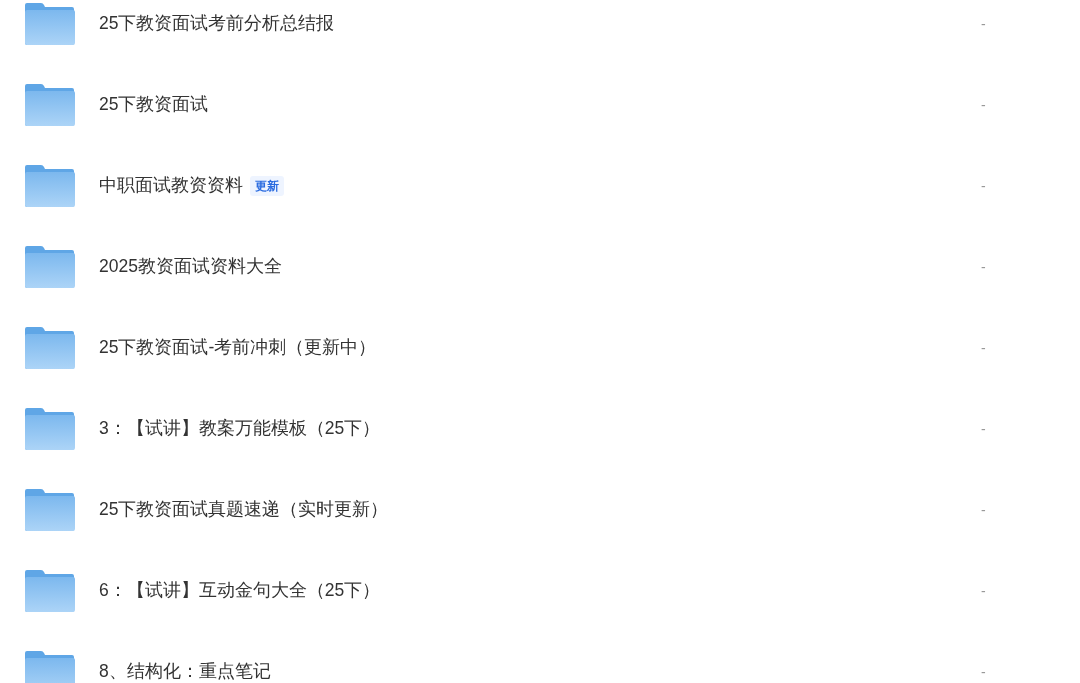 This screenshot has height=683, width=1080. I want to click on folder-name: 6：【试讲】互动金句大全（25下）, so click(240, 590).